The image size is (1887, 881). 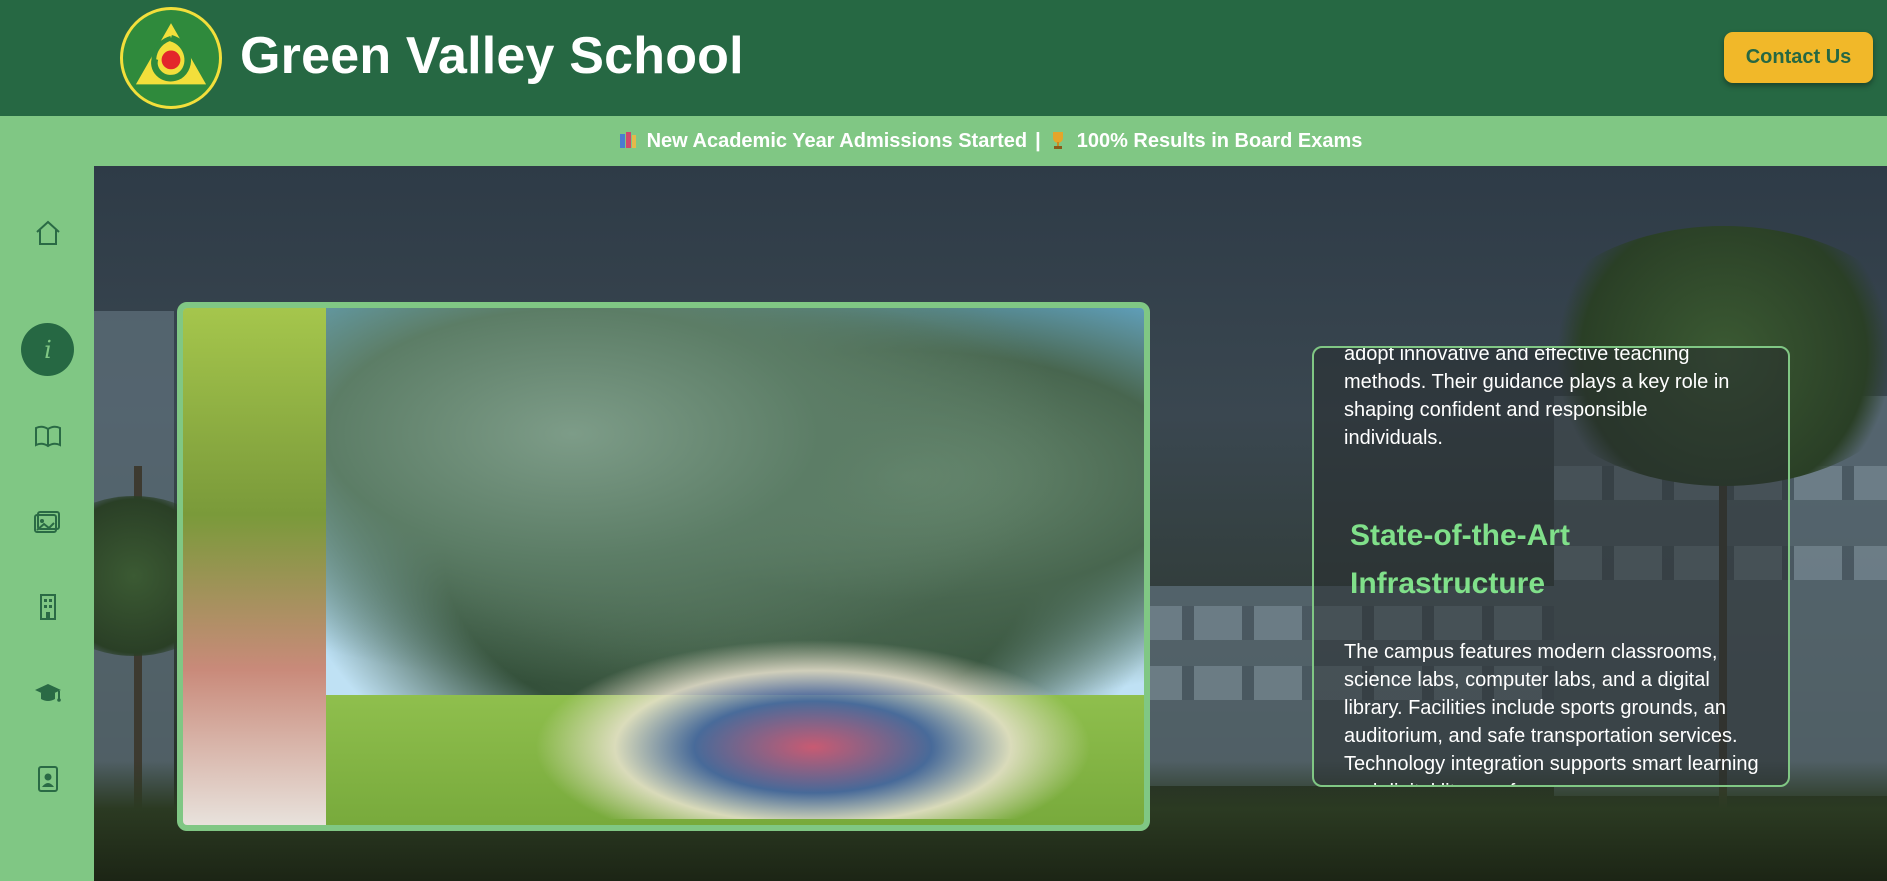 I want to click on svg-text: i, so click(x=48, y=350).